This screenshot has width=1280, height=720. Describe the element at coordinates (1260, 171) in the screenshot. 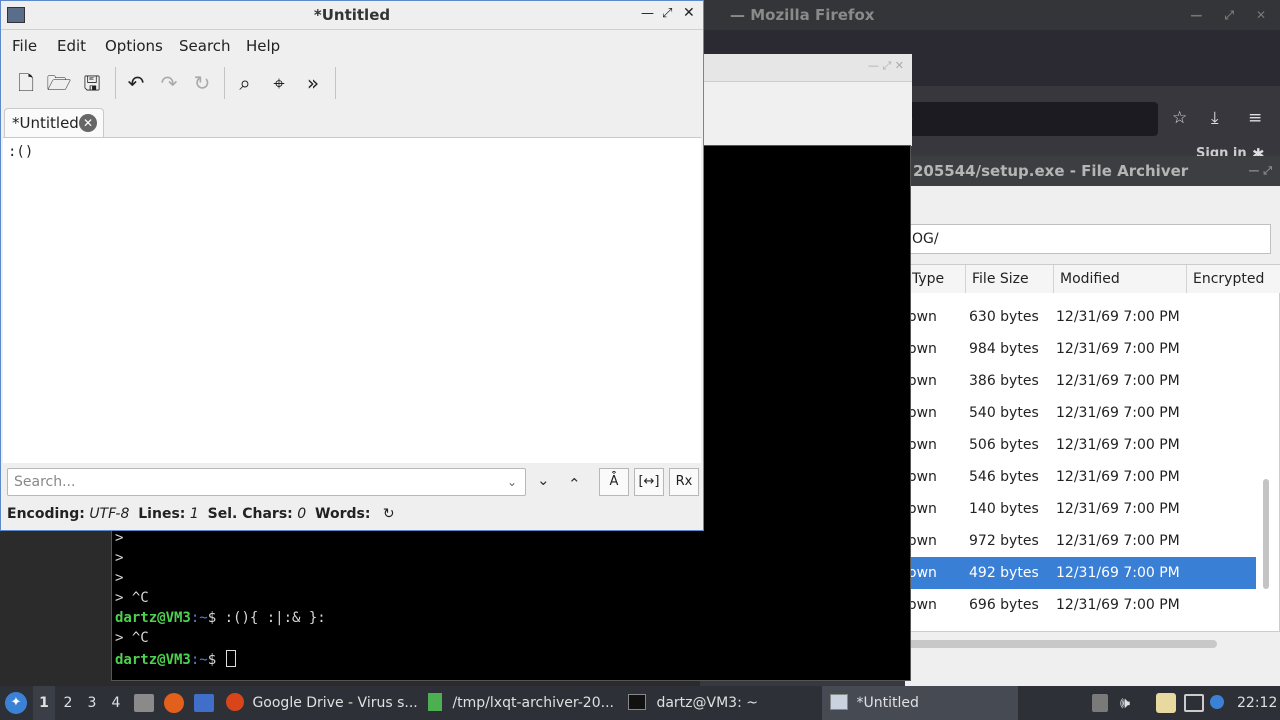

I see `archiver-window-controls: — ⤢` at that location.